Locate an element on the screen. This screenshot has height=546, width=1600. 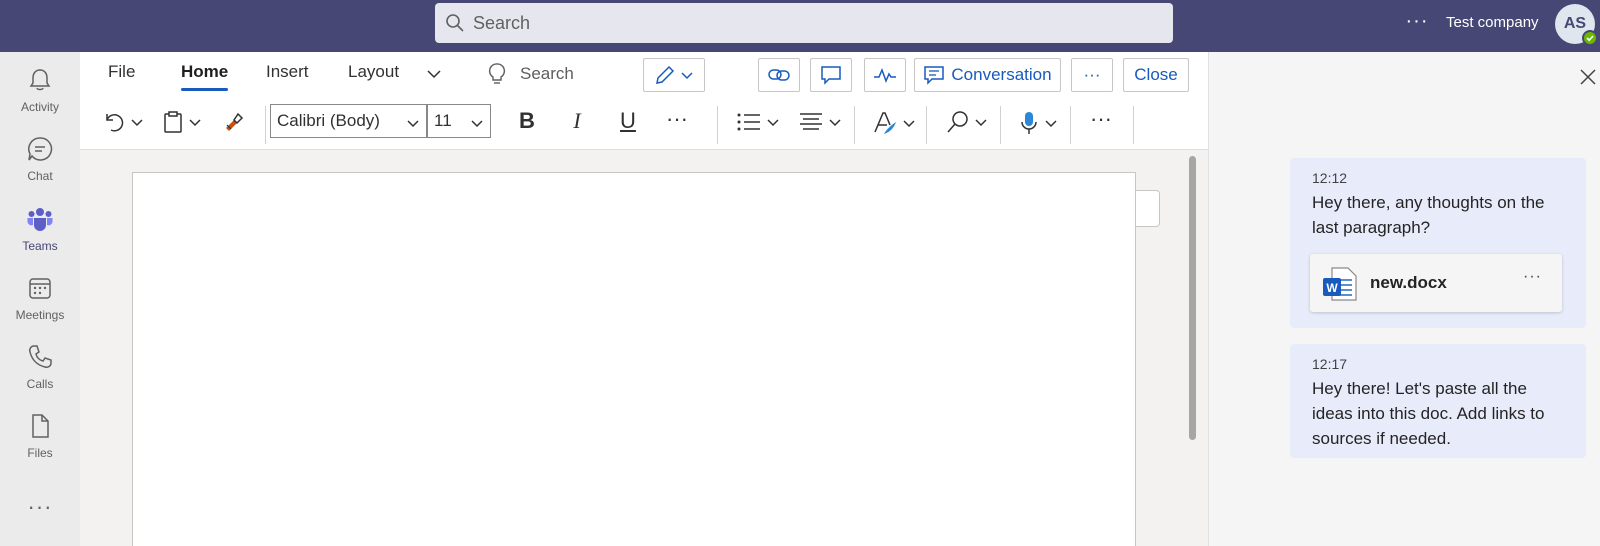
underline-button: U is located at coordinates (628, 121).